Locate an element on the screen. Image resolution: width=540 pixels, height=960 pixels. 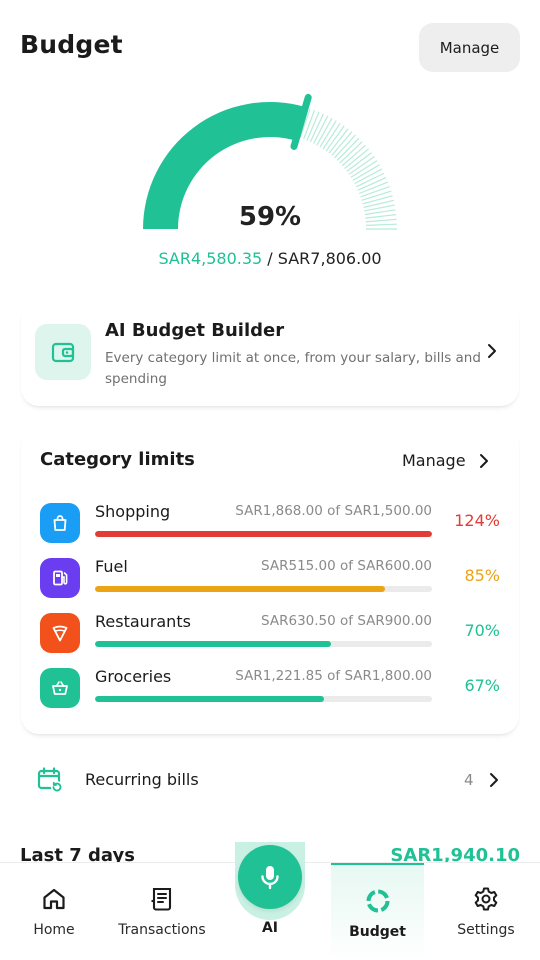
ai-builder-title: AI Budget Builder is located at coordinates (195, 330).